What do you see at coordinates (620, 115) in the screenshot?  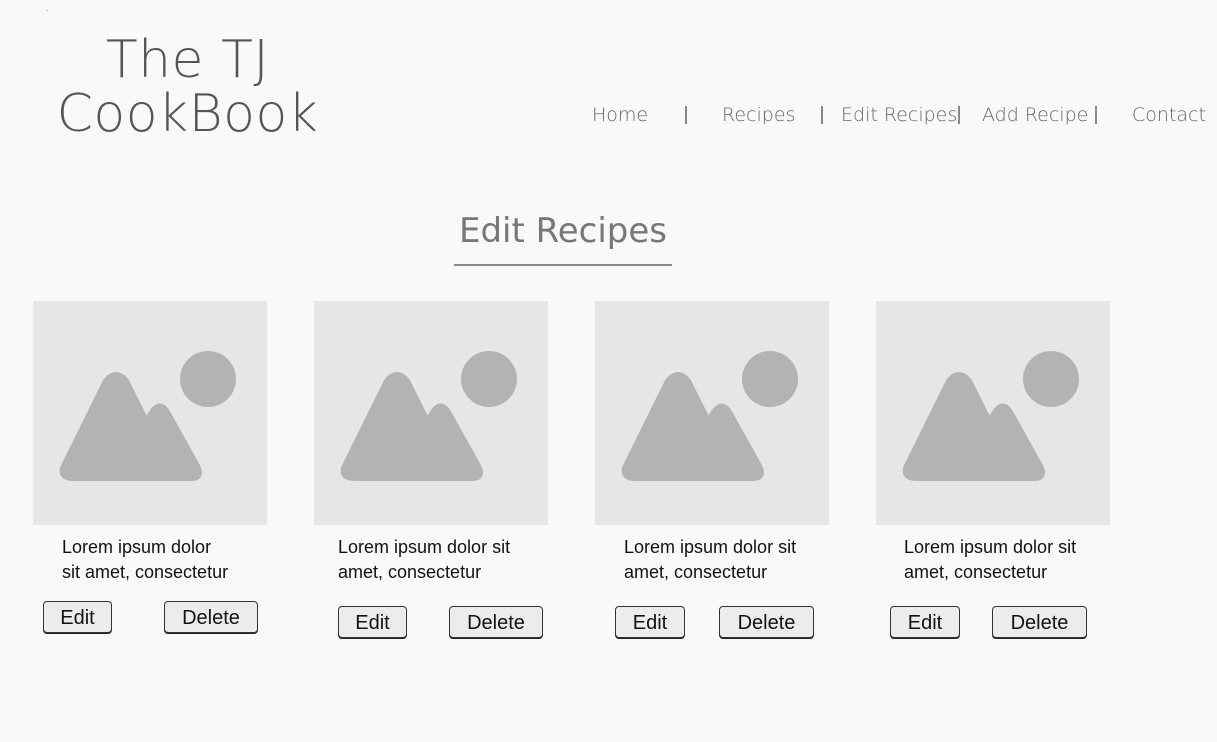 I see `nav-item-home: Home` at bounding box center [620, 115].